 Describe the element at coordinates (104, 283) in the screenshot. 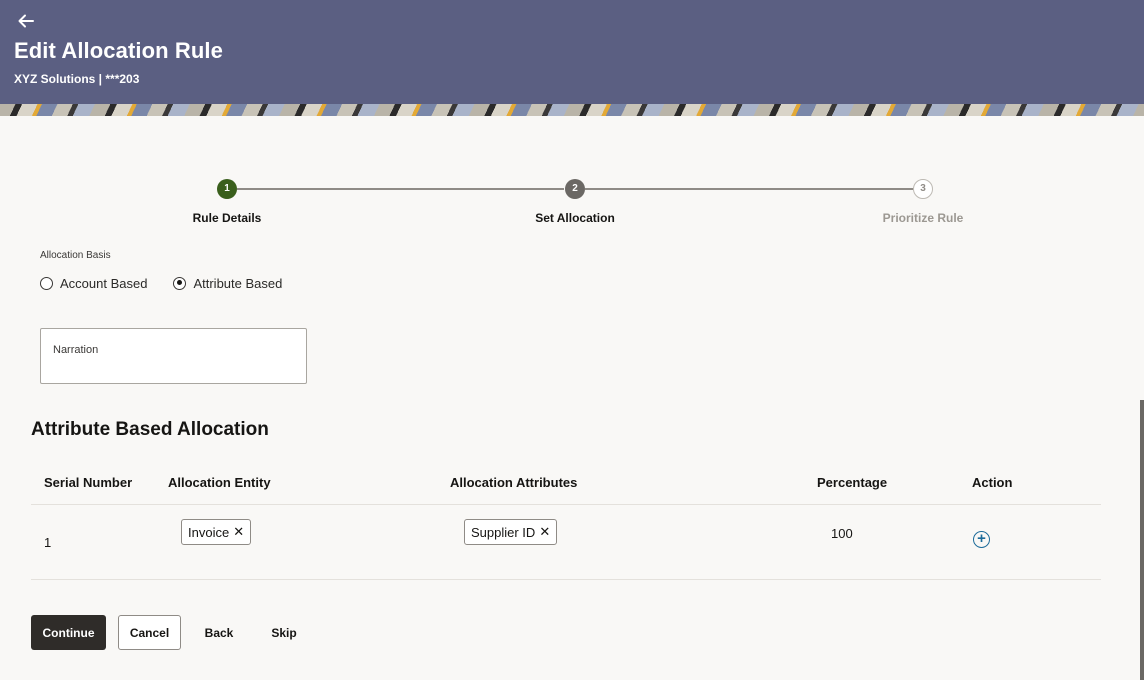

I see `radio-label: Account Based` at that location.